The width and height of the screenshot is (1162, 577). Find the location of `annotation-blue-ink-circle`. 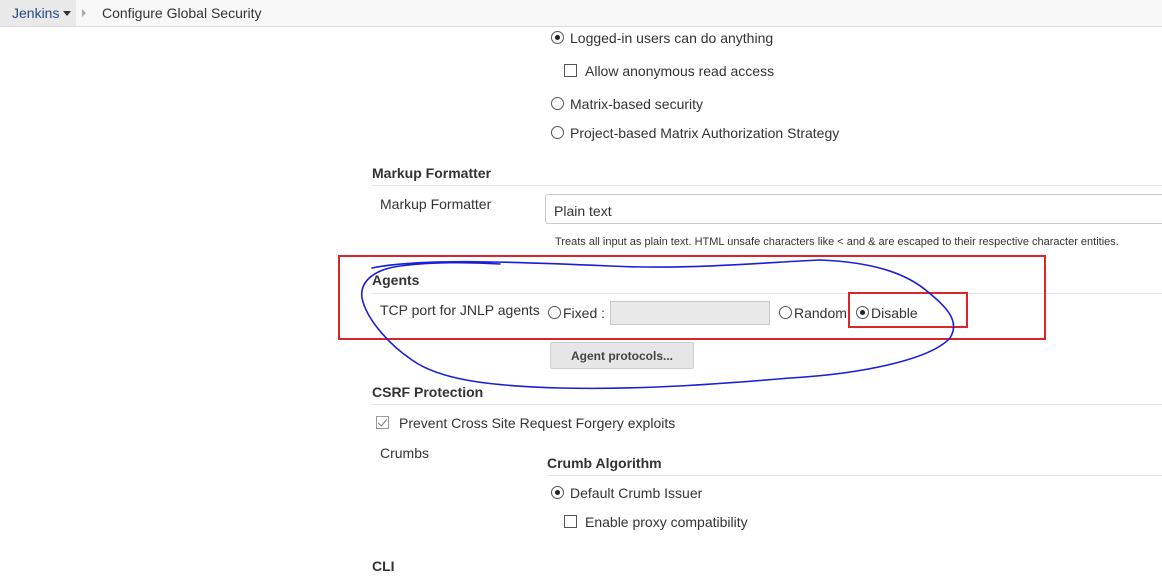

annotation-blue-ink-circle is located at coordinates (658, 324).